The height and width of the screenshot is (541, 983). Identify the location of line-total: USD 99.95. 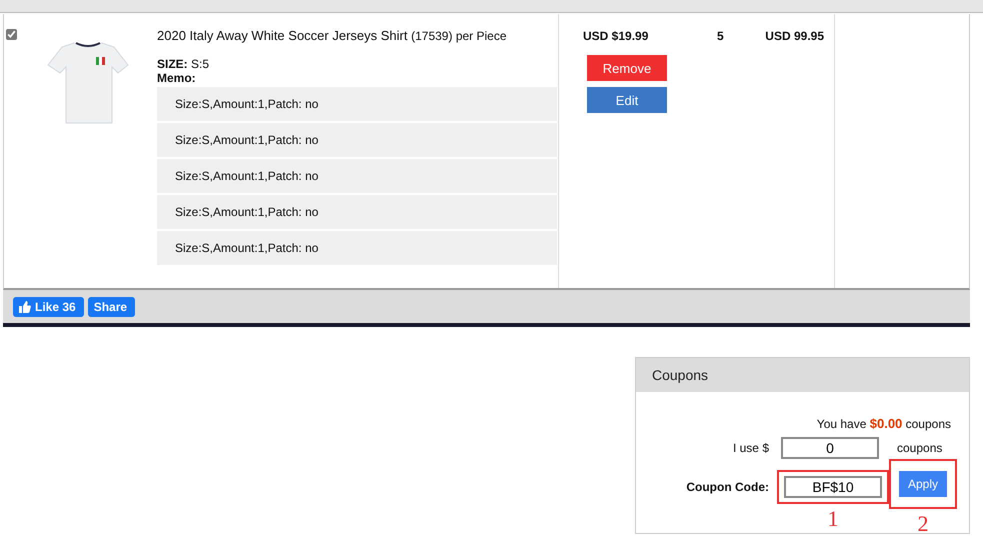
(794, 36).